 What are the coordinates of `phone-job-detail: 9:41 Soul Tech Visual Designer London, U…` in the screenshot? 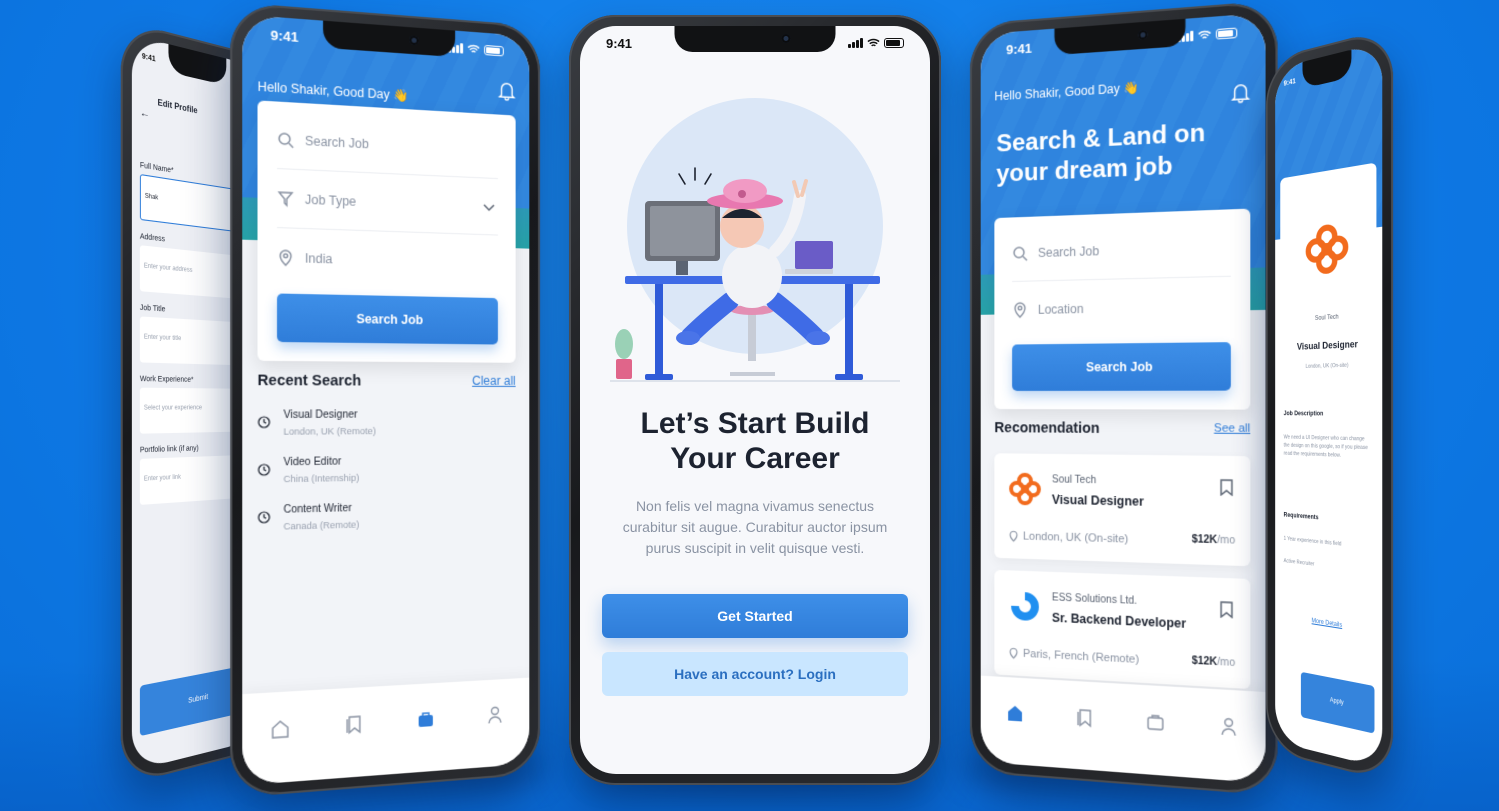 It's located at (1330, 405).